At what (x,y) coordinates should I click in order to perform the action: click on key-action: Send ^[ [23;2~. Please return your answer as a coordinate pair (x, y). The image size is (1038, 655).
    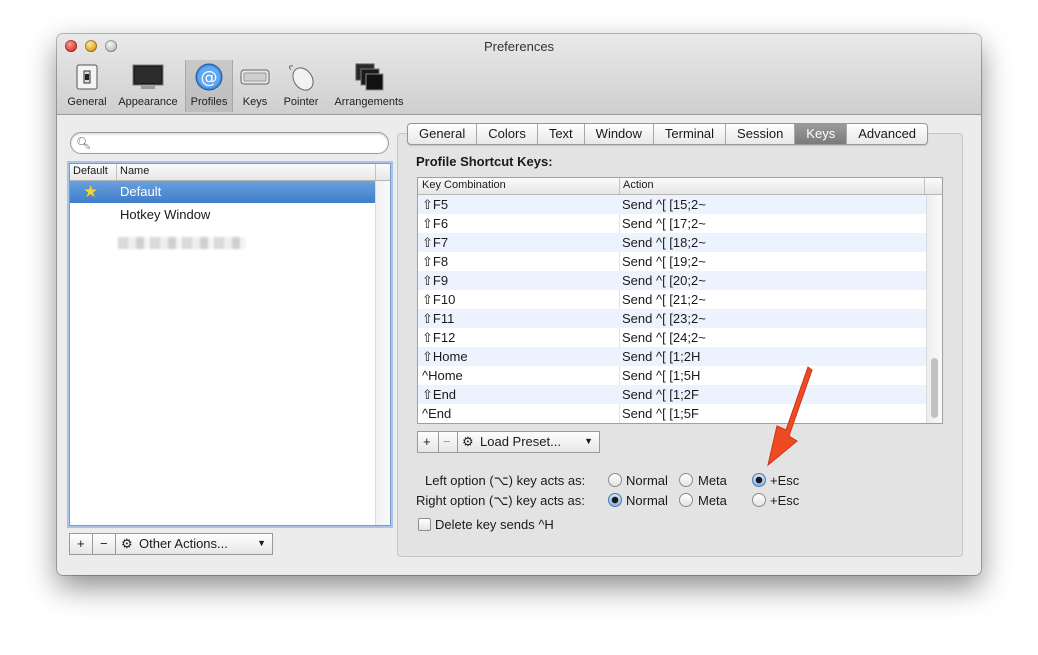
    Looking at the image, I should click on (664, 318).